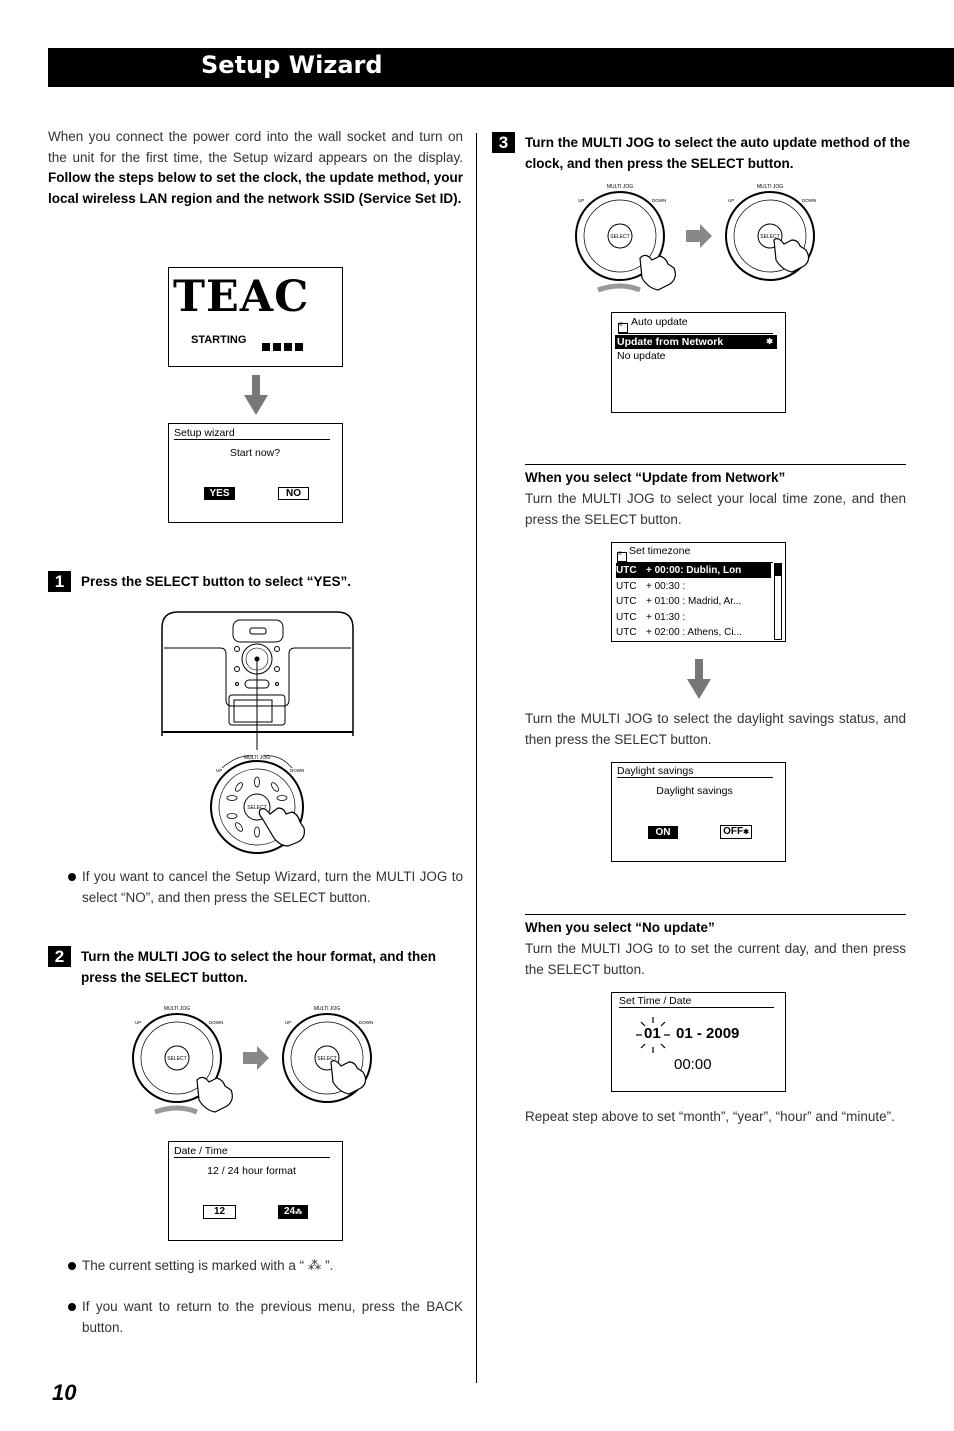 Image resolution: width=954 pixels, height=1431 pixels. I want to click on no-option: NO, so click(293, 493).